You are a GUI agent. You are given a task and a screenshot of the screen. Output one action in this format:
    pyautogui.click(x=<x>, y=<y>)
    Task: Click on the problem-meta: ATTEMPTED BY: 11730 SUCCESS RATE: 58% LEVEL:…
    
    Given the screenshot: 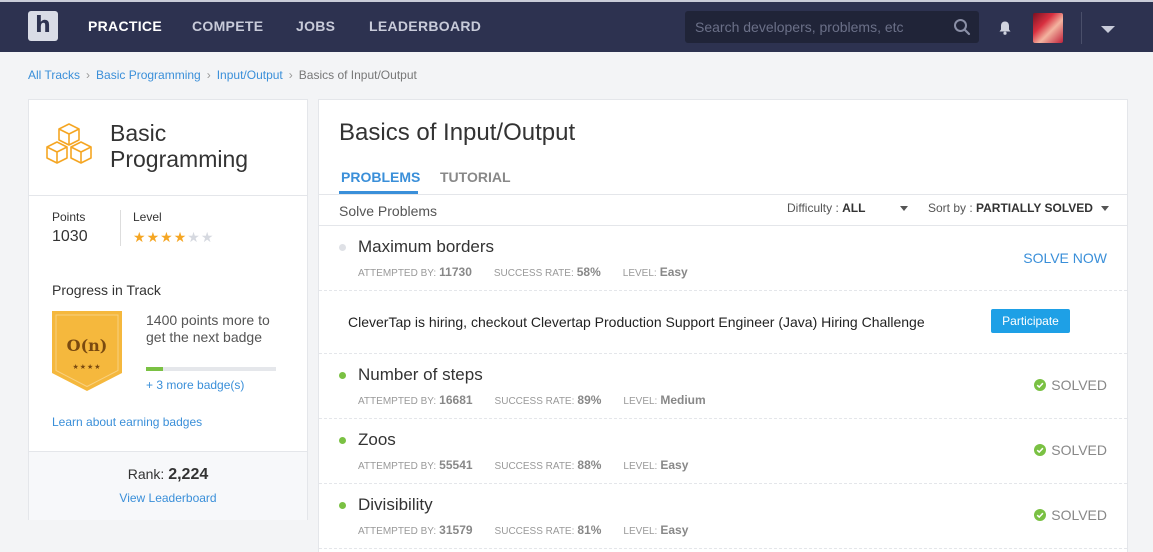 What is the action you would take?
    pyautogui.click(x=534, y=272)
    